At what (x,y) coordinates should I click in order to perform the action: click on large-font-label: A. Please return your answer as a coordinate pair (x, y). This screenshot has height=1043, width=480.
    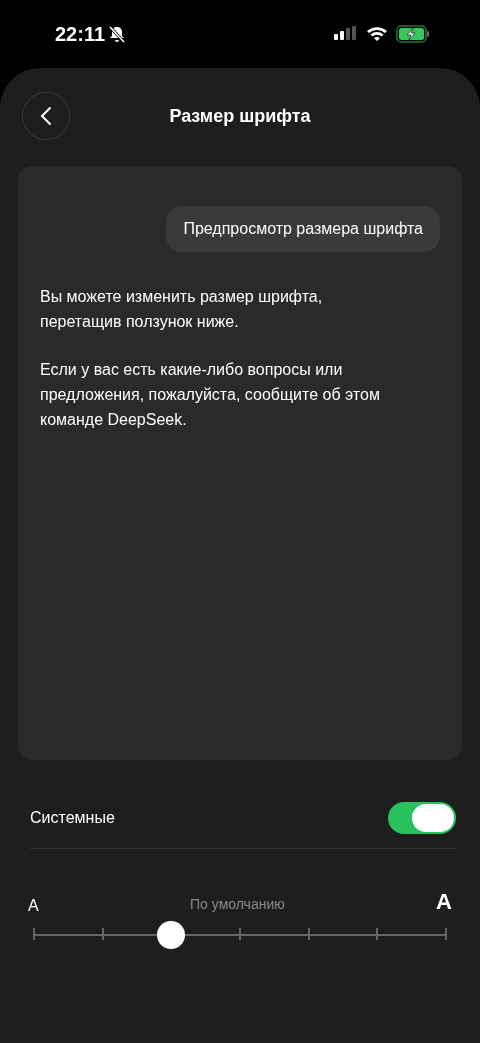
    Looking at the image, I should click on (444, 902).